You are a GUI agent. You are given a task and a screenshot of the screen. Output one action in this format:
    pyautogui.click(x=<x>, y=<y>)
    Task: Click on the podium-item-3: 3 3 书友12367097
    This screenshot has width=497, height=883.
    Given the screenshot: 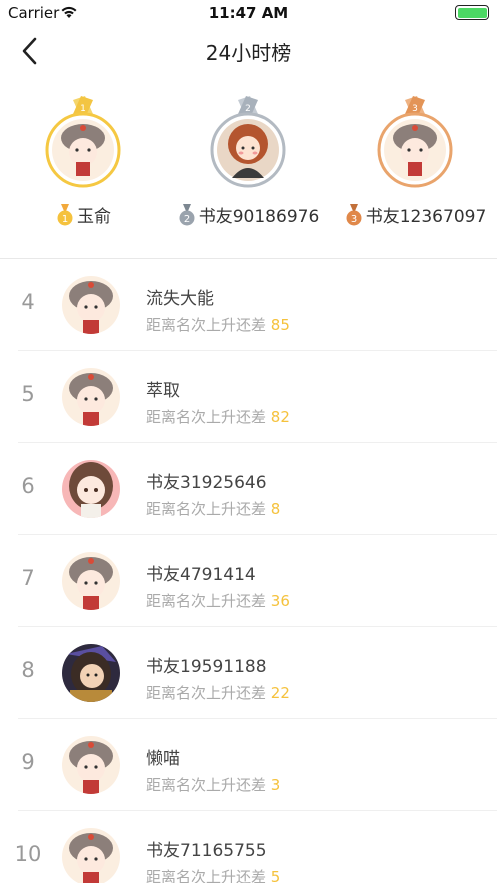 What is the action you would take?
    pyautogui.click(x=414, y=167)
    